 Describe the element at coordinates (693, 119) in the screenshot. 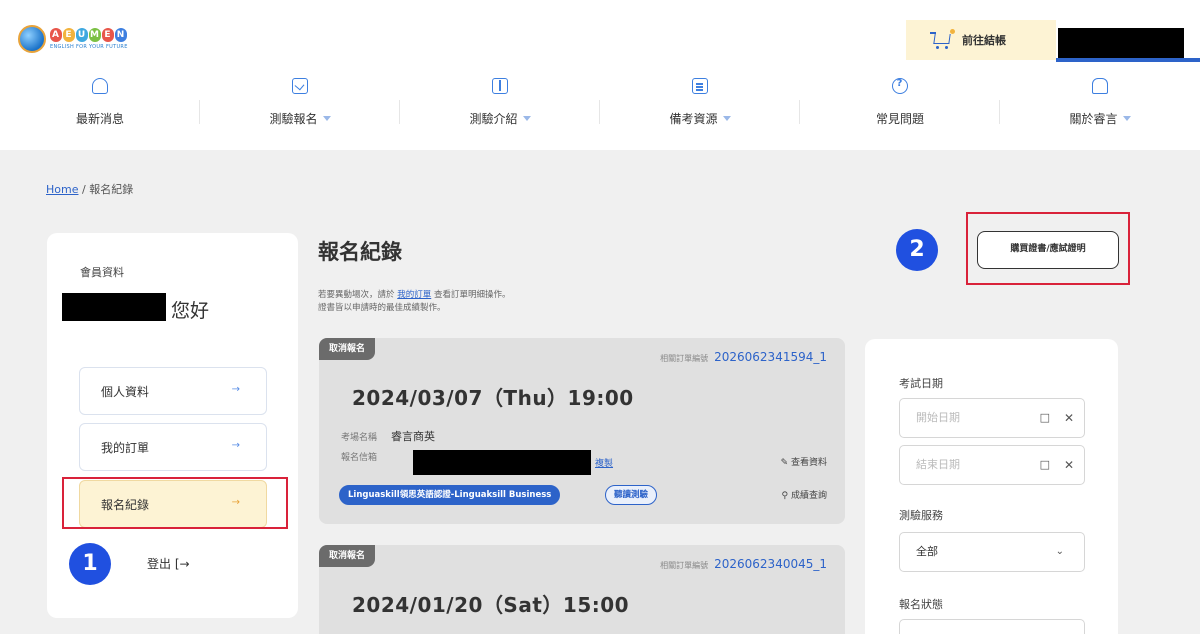

I see `nav-label-resources: 備考資源` at that location.